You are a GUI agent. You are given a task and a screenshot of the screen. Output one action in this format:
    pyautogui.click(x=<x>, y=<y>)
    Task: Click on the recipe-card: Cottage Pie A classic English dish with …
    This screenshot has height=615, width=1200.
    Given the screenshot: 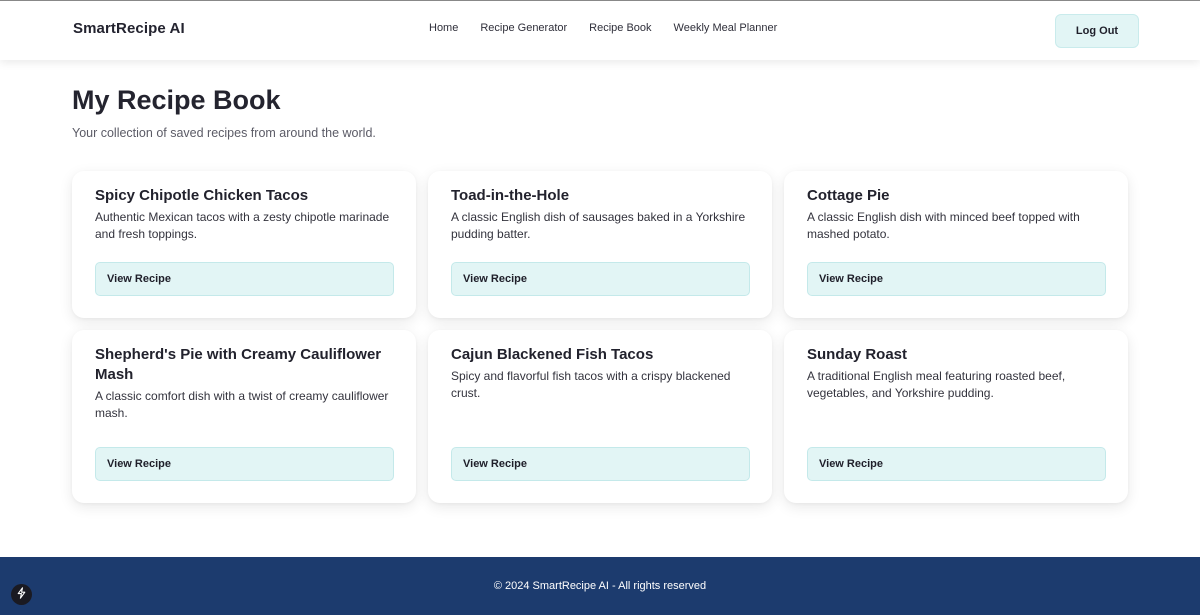 What is the action you would take?
    pyautogui.click(x=956, y=244)
    